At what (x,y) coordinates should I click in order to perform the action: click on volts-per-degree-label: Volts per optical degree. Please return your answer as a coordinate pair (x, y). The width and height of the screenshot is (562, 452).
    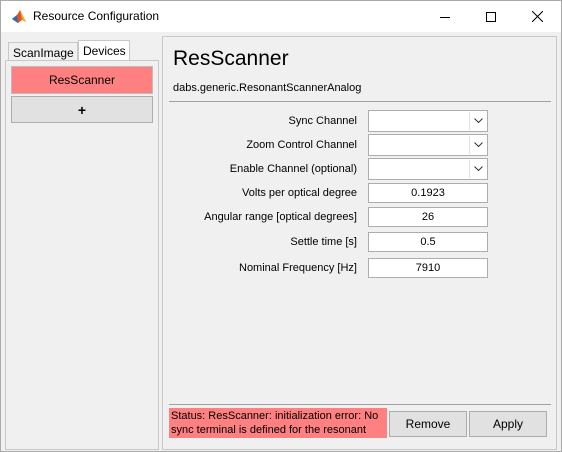
    Looking at the image, I should click on (299, 193).